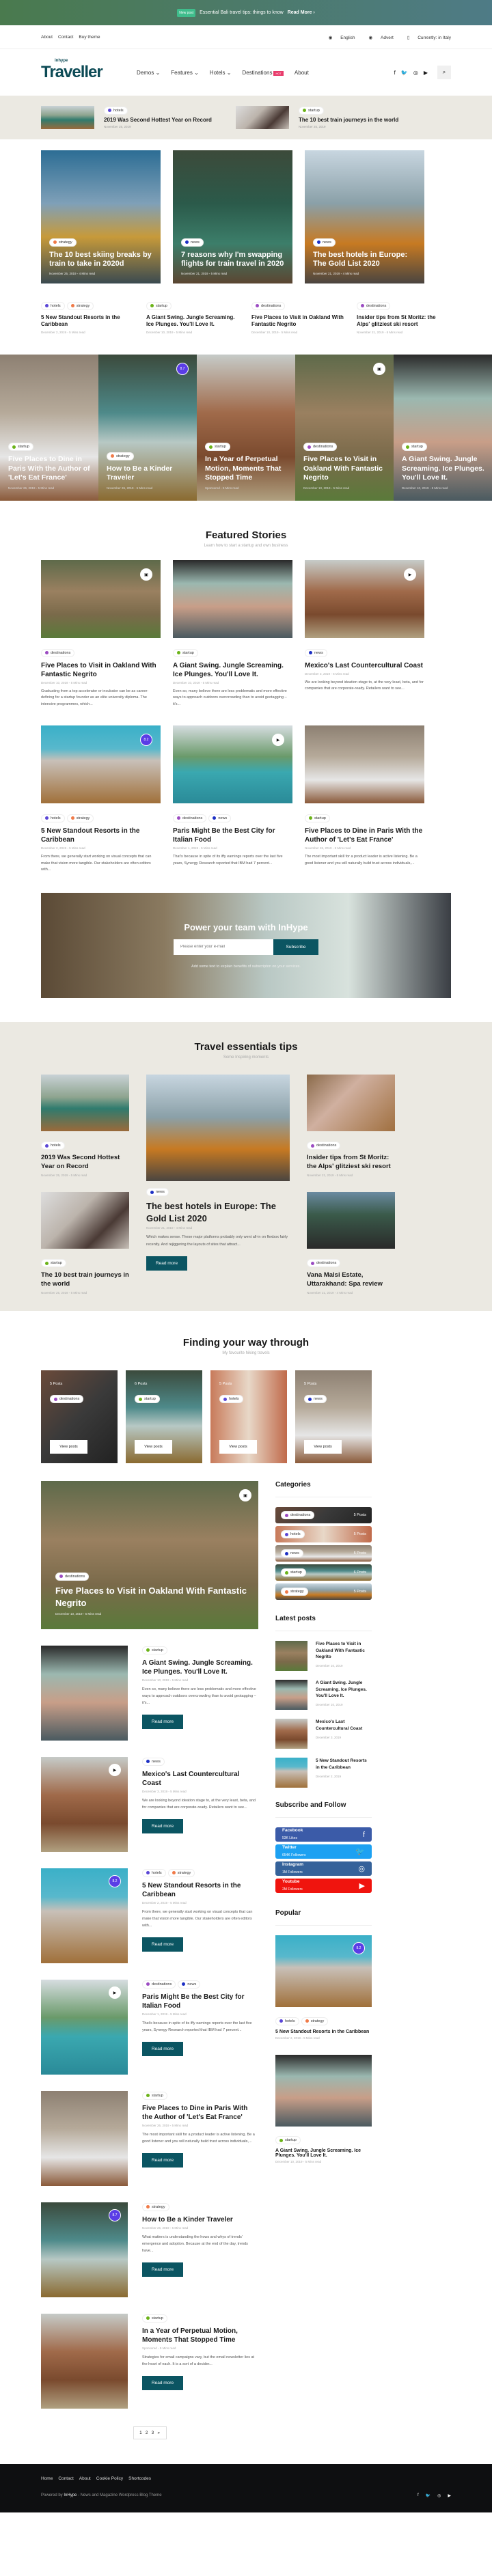 The width and height of the screenshot is (492, 2576). What do you see at coordinates (323, 1553) in the screenshot?
I see `category-row: news 5 Posts` at bounding box center [323, 1553].